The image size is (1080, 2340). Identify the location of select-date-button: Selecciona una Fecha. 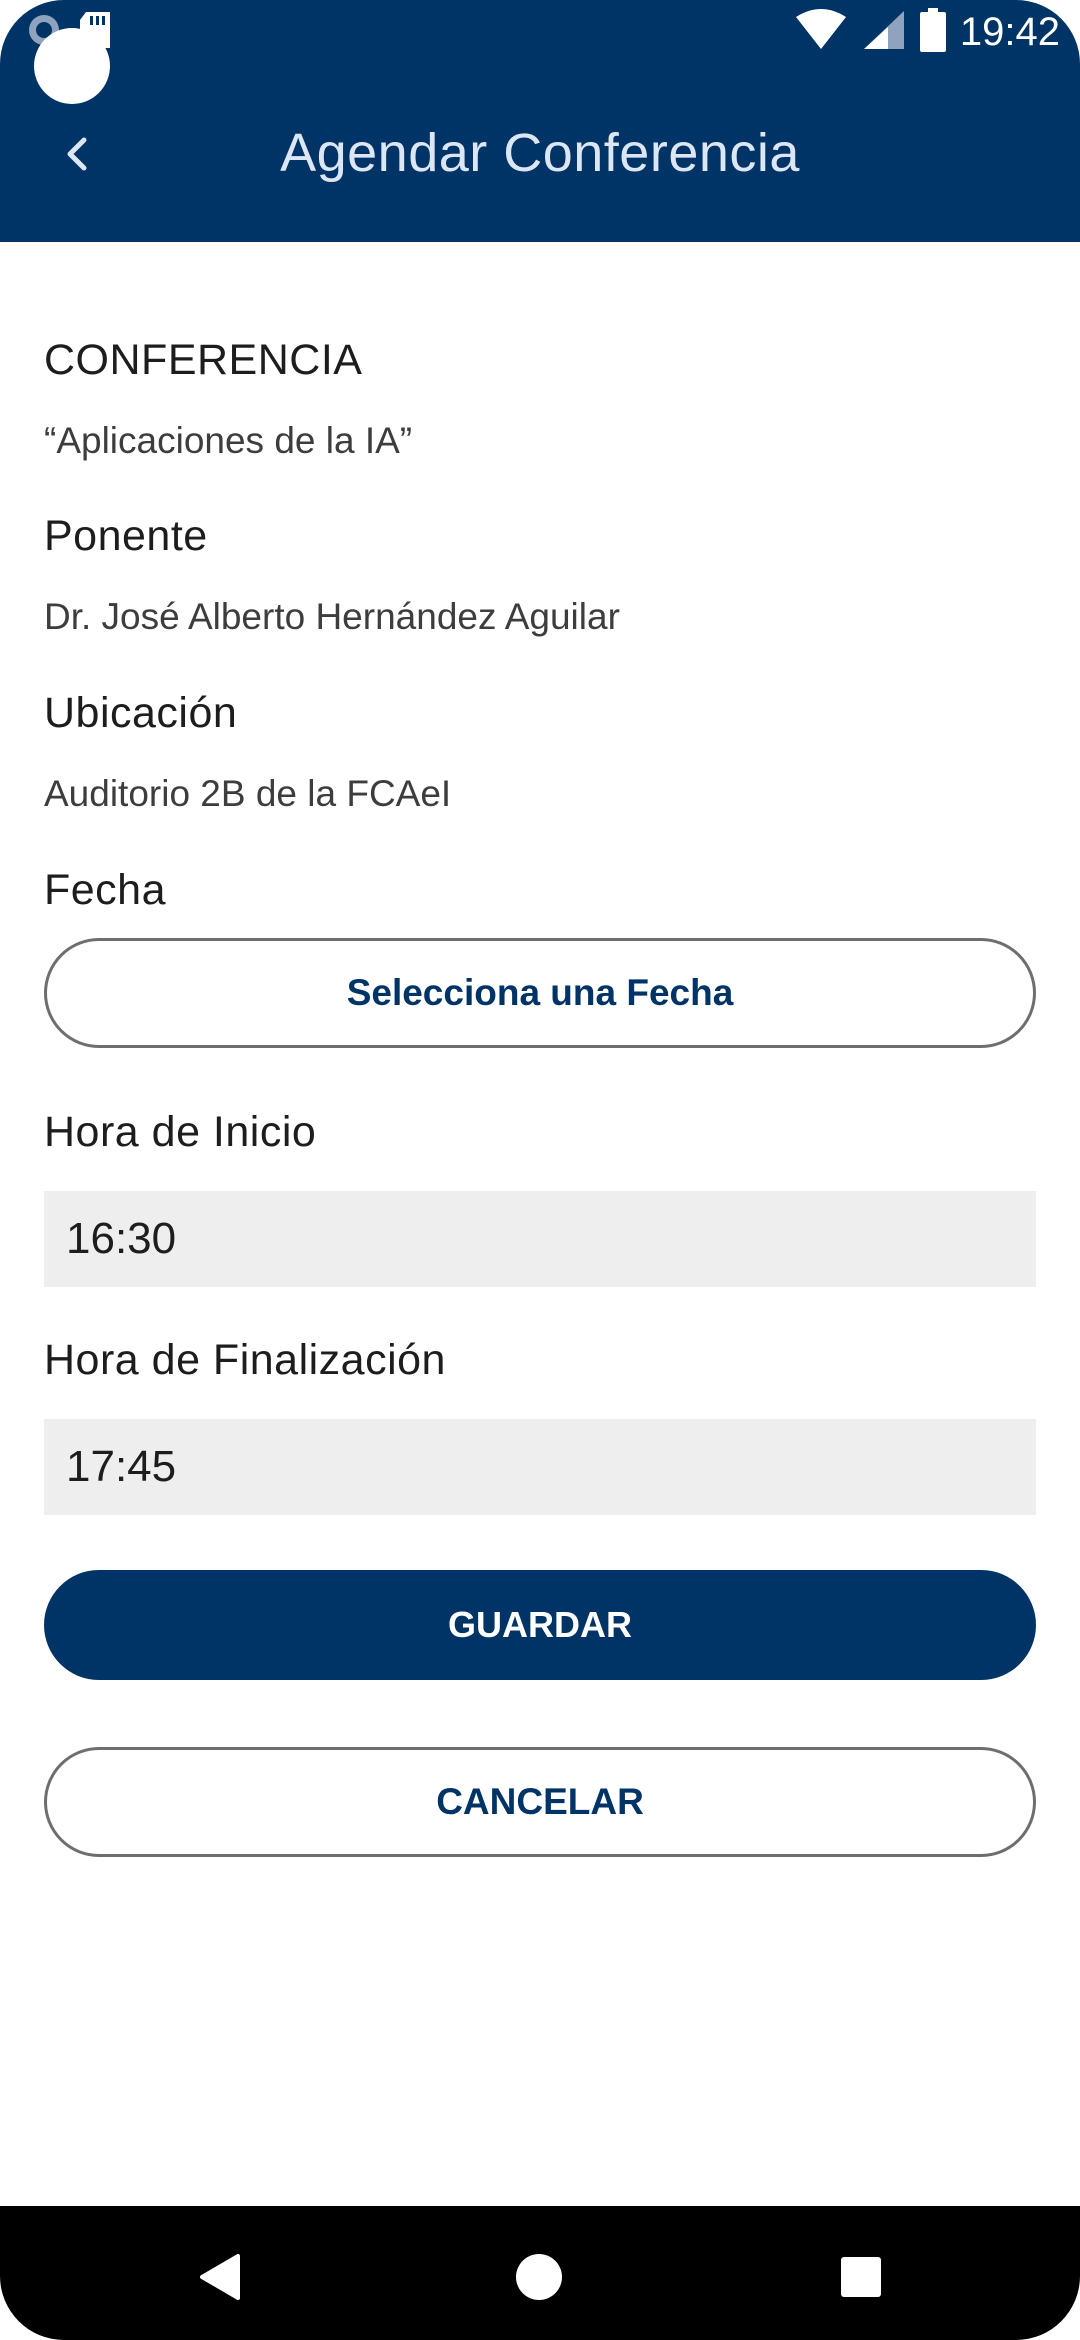
(540, 993).